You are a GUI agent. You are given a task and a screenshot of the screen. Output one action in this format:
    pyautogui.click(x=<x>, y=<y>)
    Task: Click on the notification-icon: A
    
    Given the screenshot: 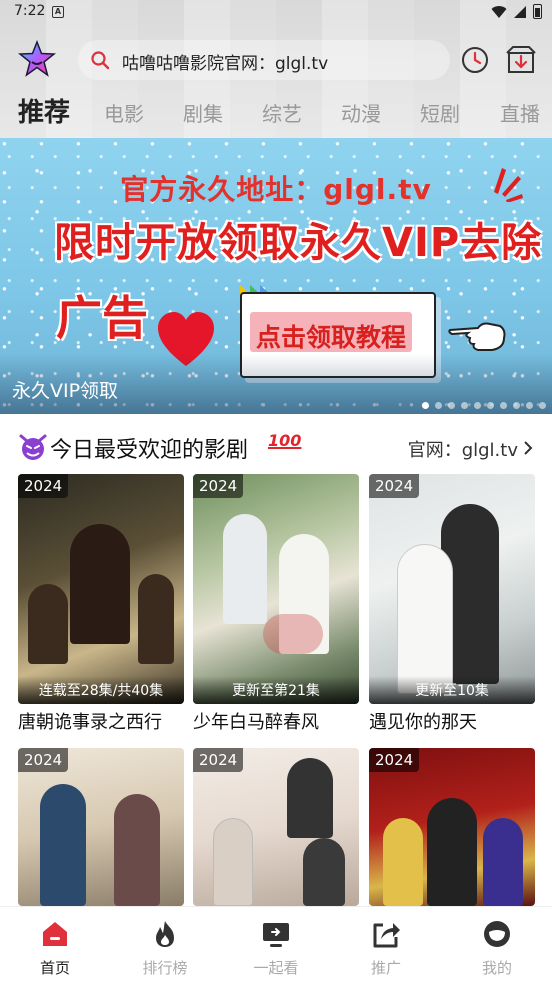 What is the action you would take?
    pyautogui.click(x=58, y=12)
    